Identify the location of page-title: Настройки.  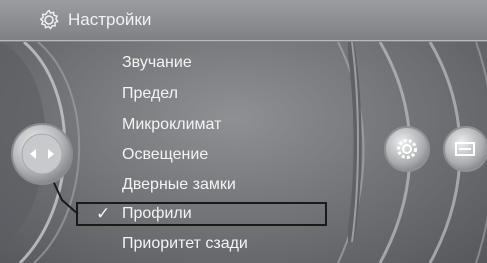
(110, 19).